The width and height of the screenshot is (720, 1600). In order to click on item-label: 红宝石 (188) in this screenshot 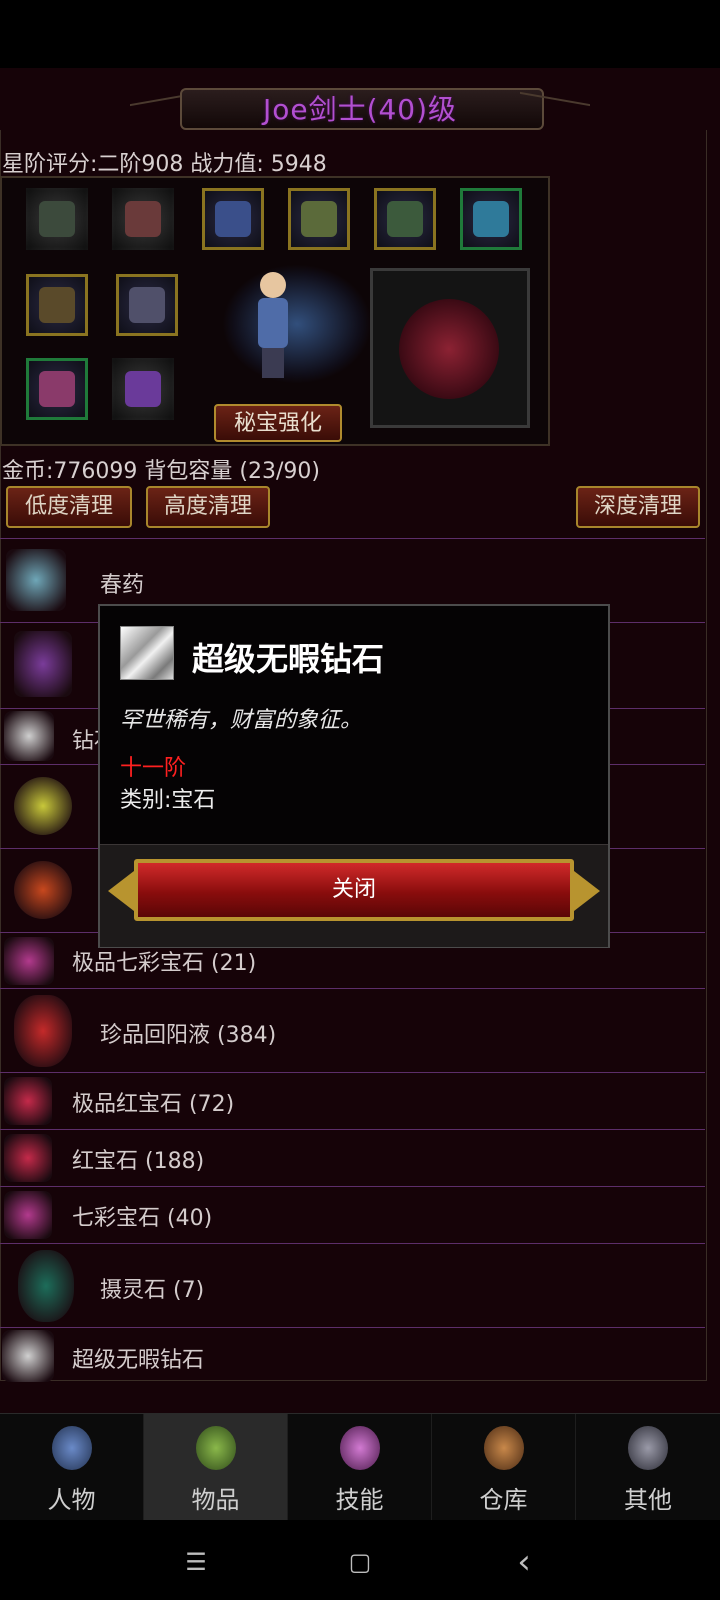, I will do `click(138, 1161)`.